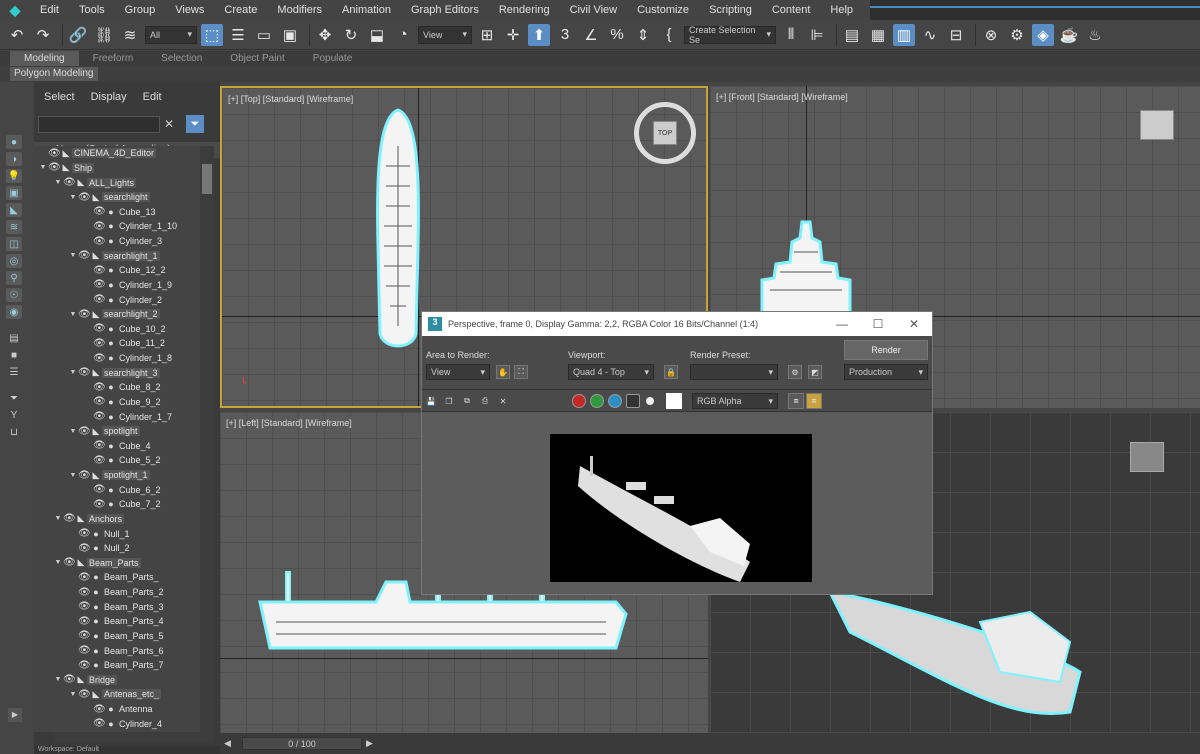  Describe the element at coordinates (117, 504) in the screenshot. I see `tree-row: 👁 ● Cube_7_2` at that location.